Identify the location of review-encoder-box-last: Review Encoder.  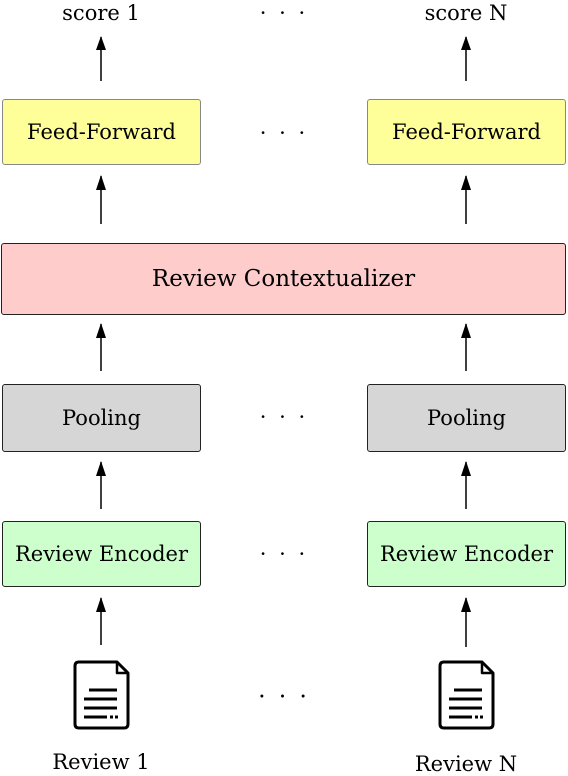
(466, 554).